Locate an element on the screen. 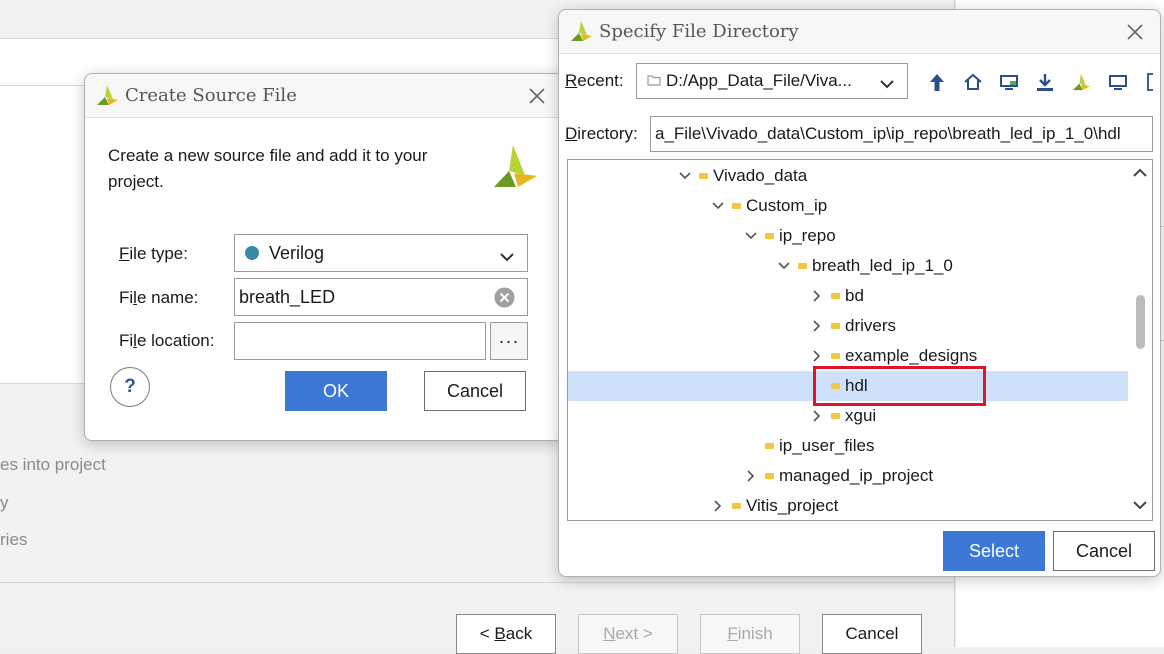  dialog-title: Specify File Directory is located at coordinates (699, 31).